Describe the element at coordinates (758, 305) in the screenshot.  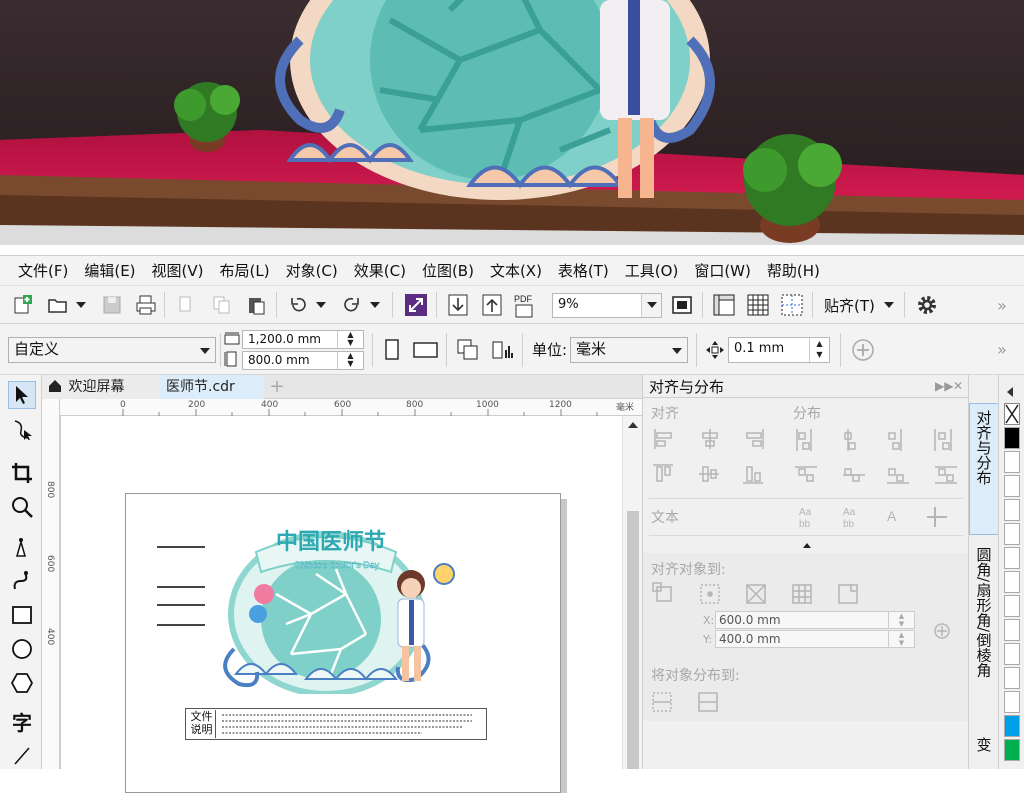
I see `show-grid-icon` at that location.